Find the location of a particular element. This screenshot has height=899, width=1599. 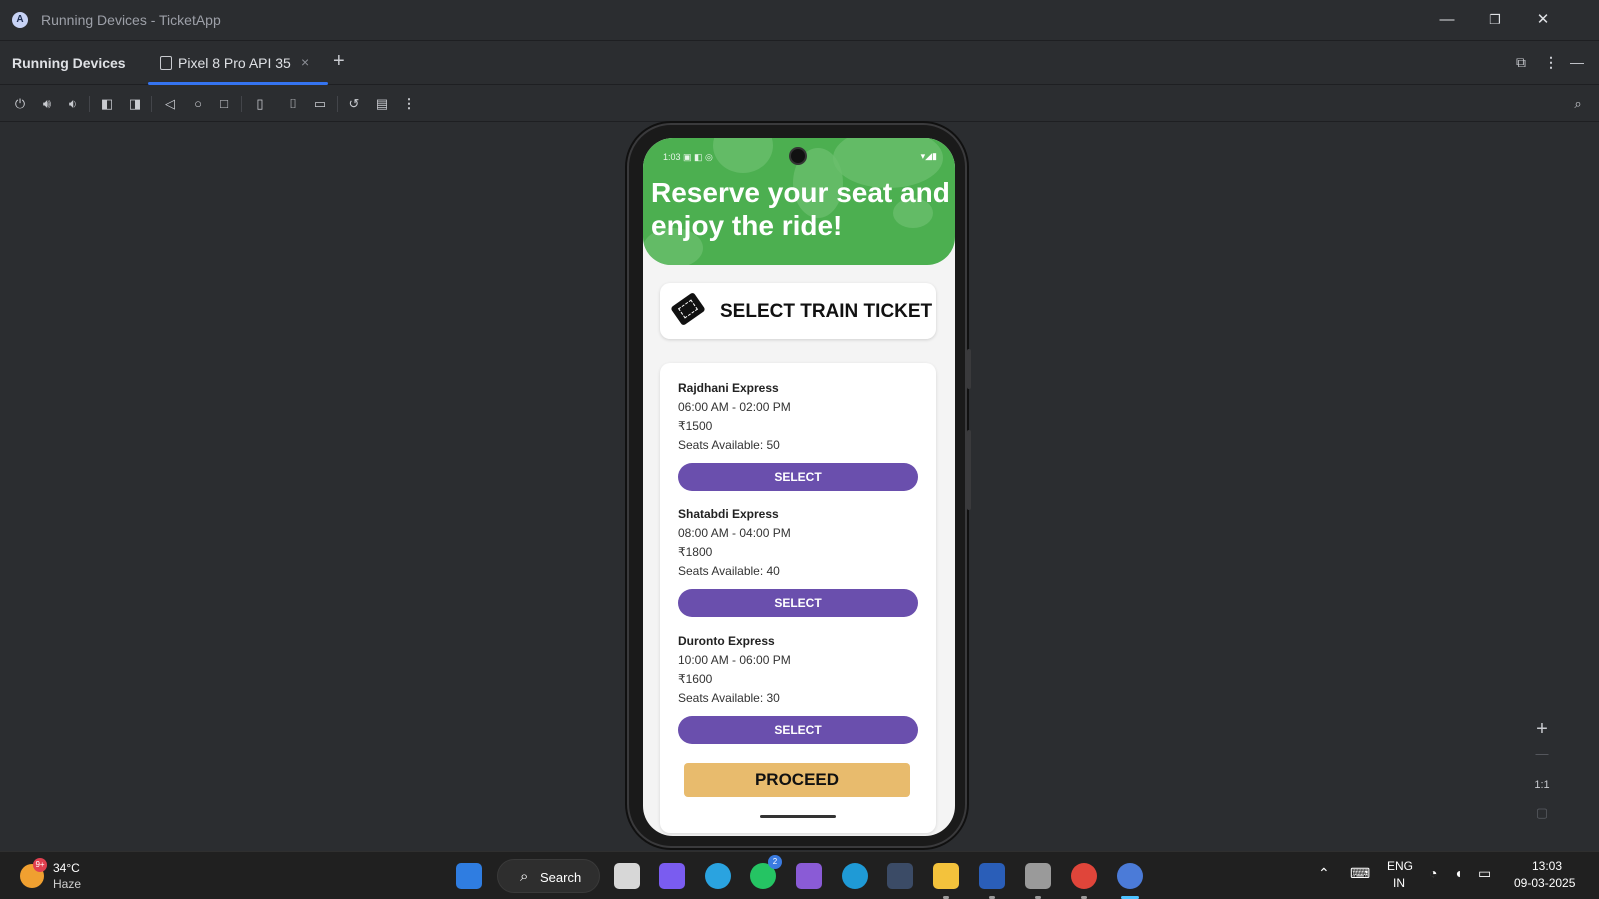

wifi-icon: ◔ is located at coordinates (1433, 873).